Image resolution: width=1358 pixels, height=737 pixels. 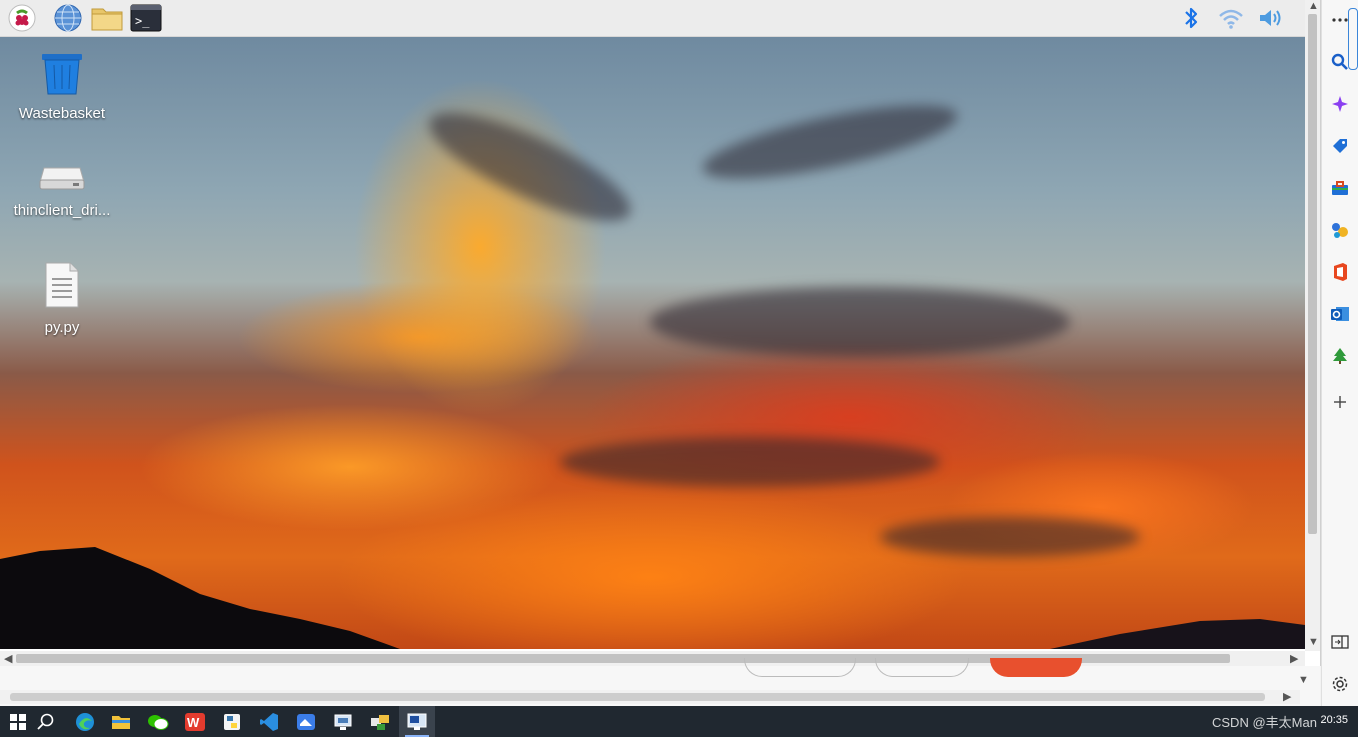 I want to click on wastebasket-desktop-icon: Wastebasket, so click(x=62, y=86).